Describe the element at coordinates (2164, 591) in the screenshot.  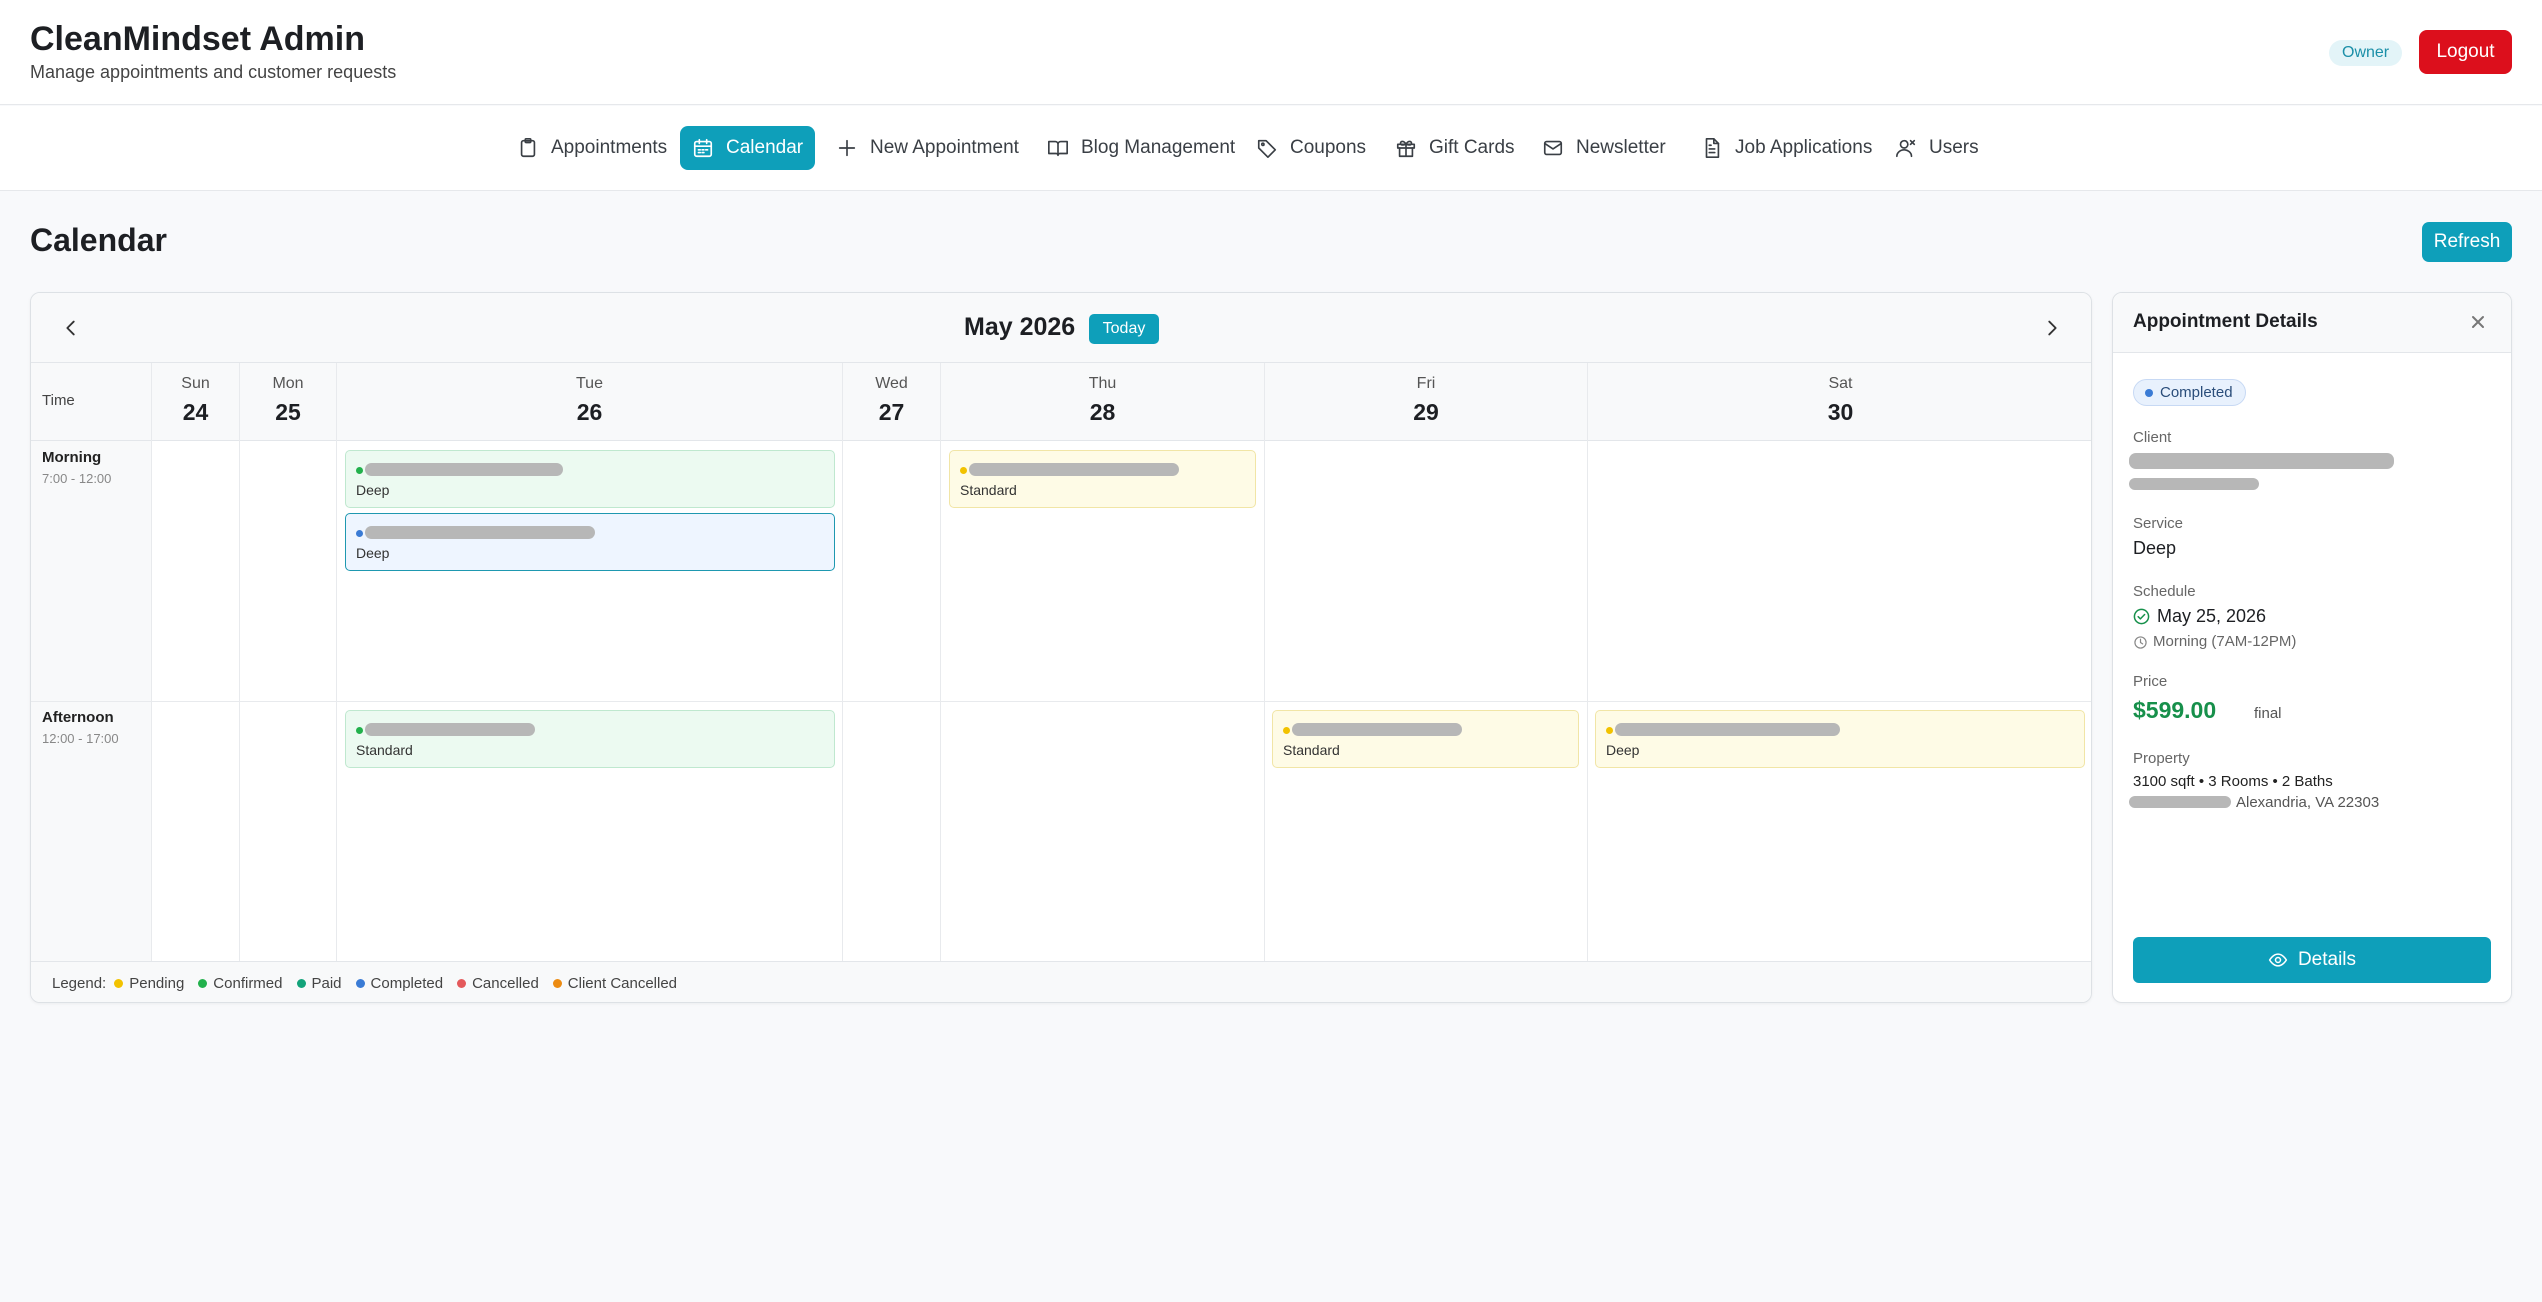
I see `schedule-label: Schedule` at that location.